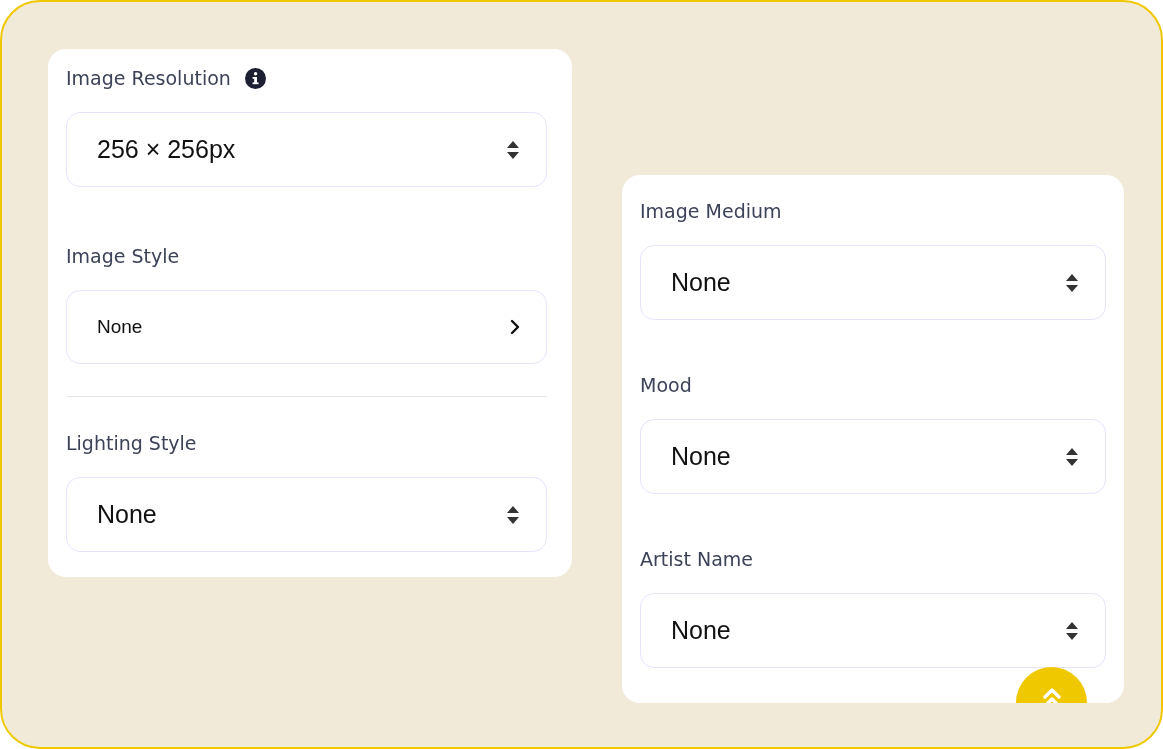 The width and height of the screenshot is (1163, 749). I want to click on select-field: 256 × 256px, so click(306, 149).